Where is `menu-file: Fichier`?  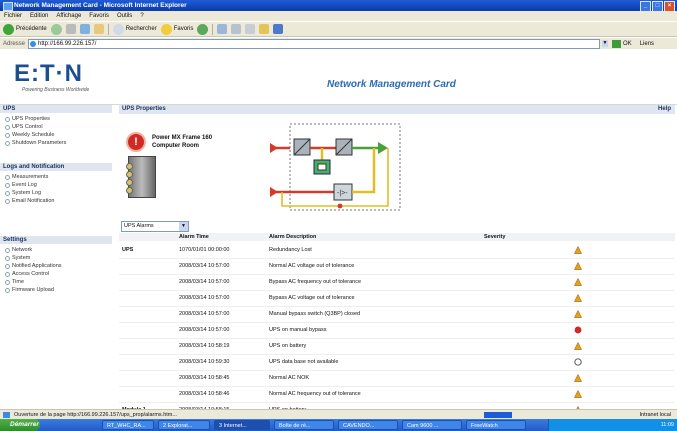
menu-file: Fichier is located at coordinates (13, 16).